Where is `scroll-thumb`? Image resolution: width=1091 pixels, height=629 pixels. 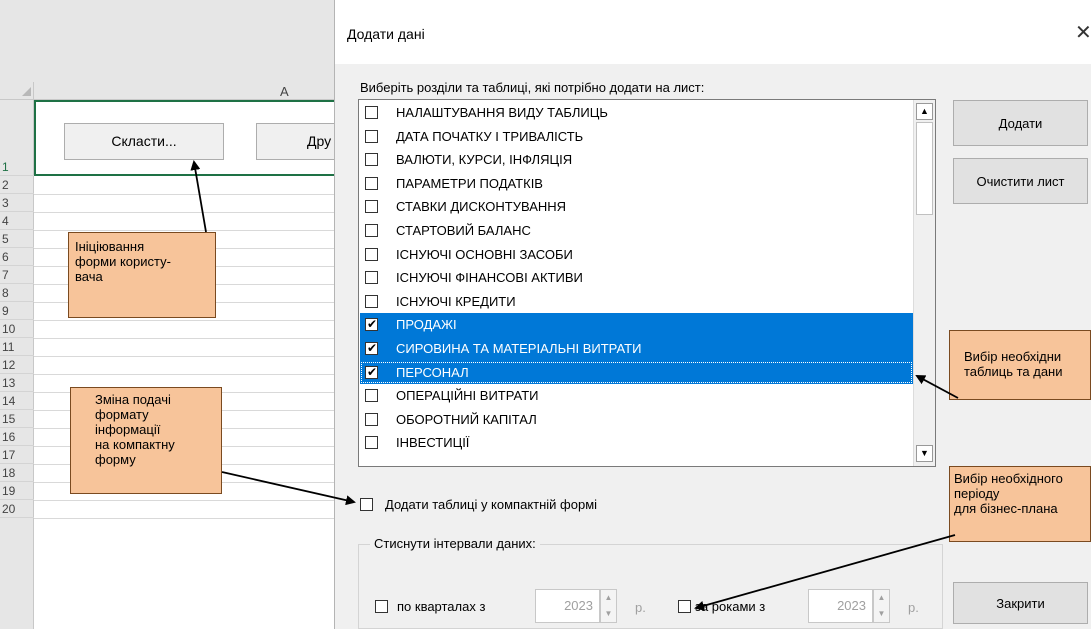
scroll-thumb is located at coordinates (924, 168).